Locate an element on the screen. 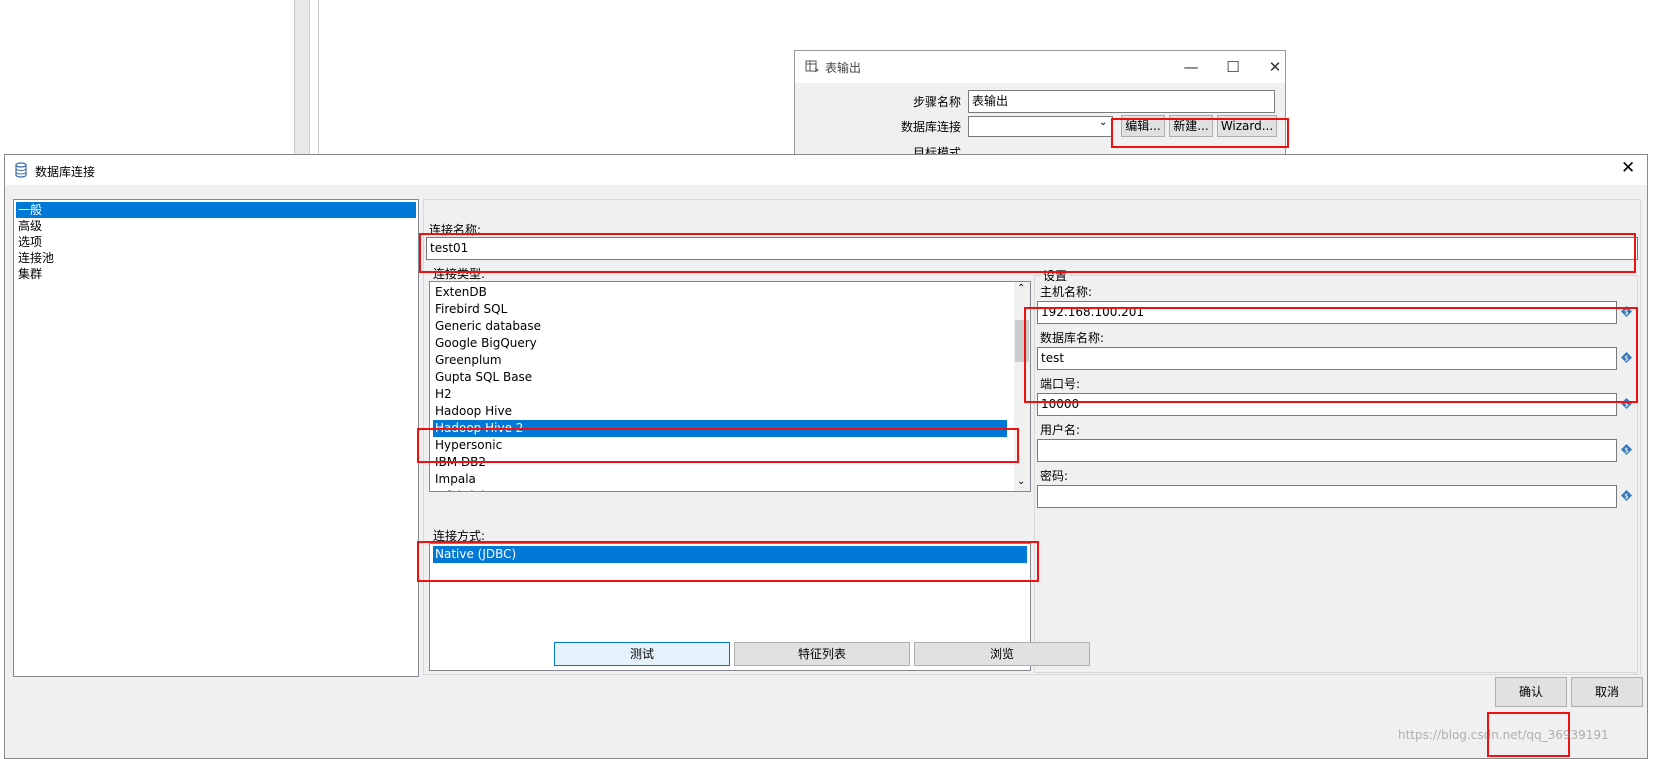  list-item: Firebird SQL is located at coordinates (723, 309).